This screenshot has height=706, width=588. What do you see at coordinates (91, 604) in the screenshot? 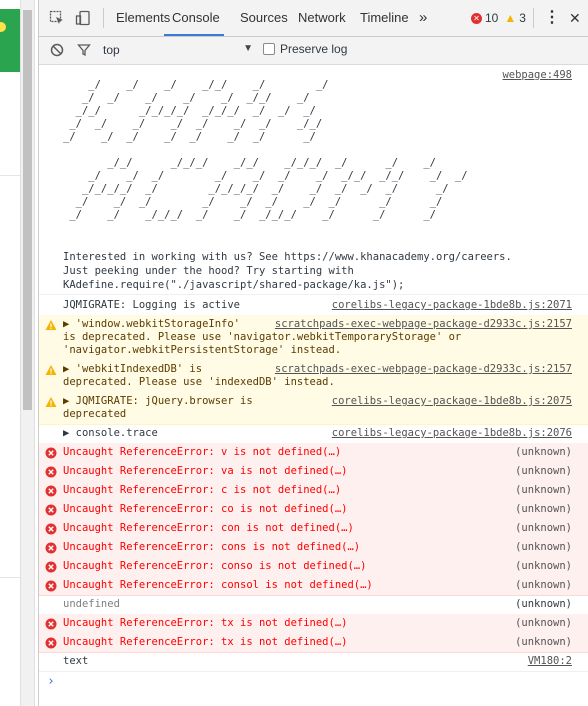
I see `console-message-text: undefined` at bounding box center [91, 604].